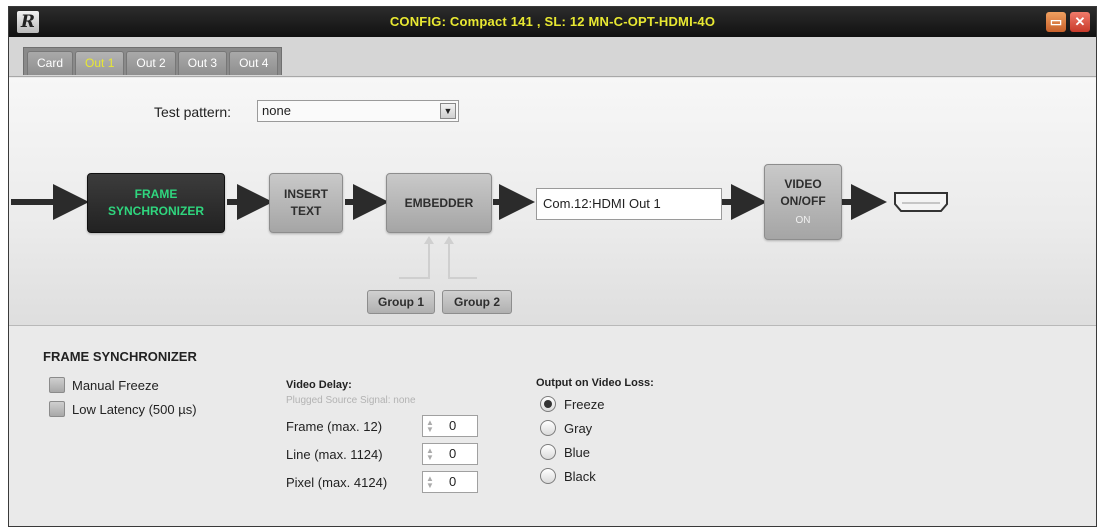 This screenshot has height=529, width=1099. I want to click on frame-label: Frame (max. 12), so click(334, 426).